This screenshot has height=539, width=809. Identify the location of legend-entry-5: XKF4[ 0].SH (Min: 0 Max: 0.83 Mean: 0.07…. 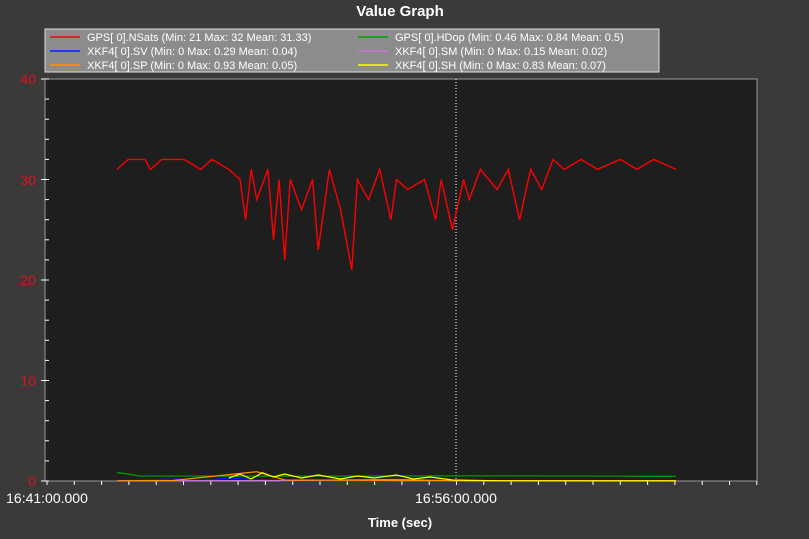
(500, 66).